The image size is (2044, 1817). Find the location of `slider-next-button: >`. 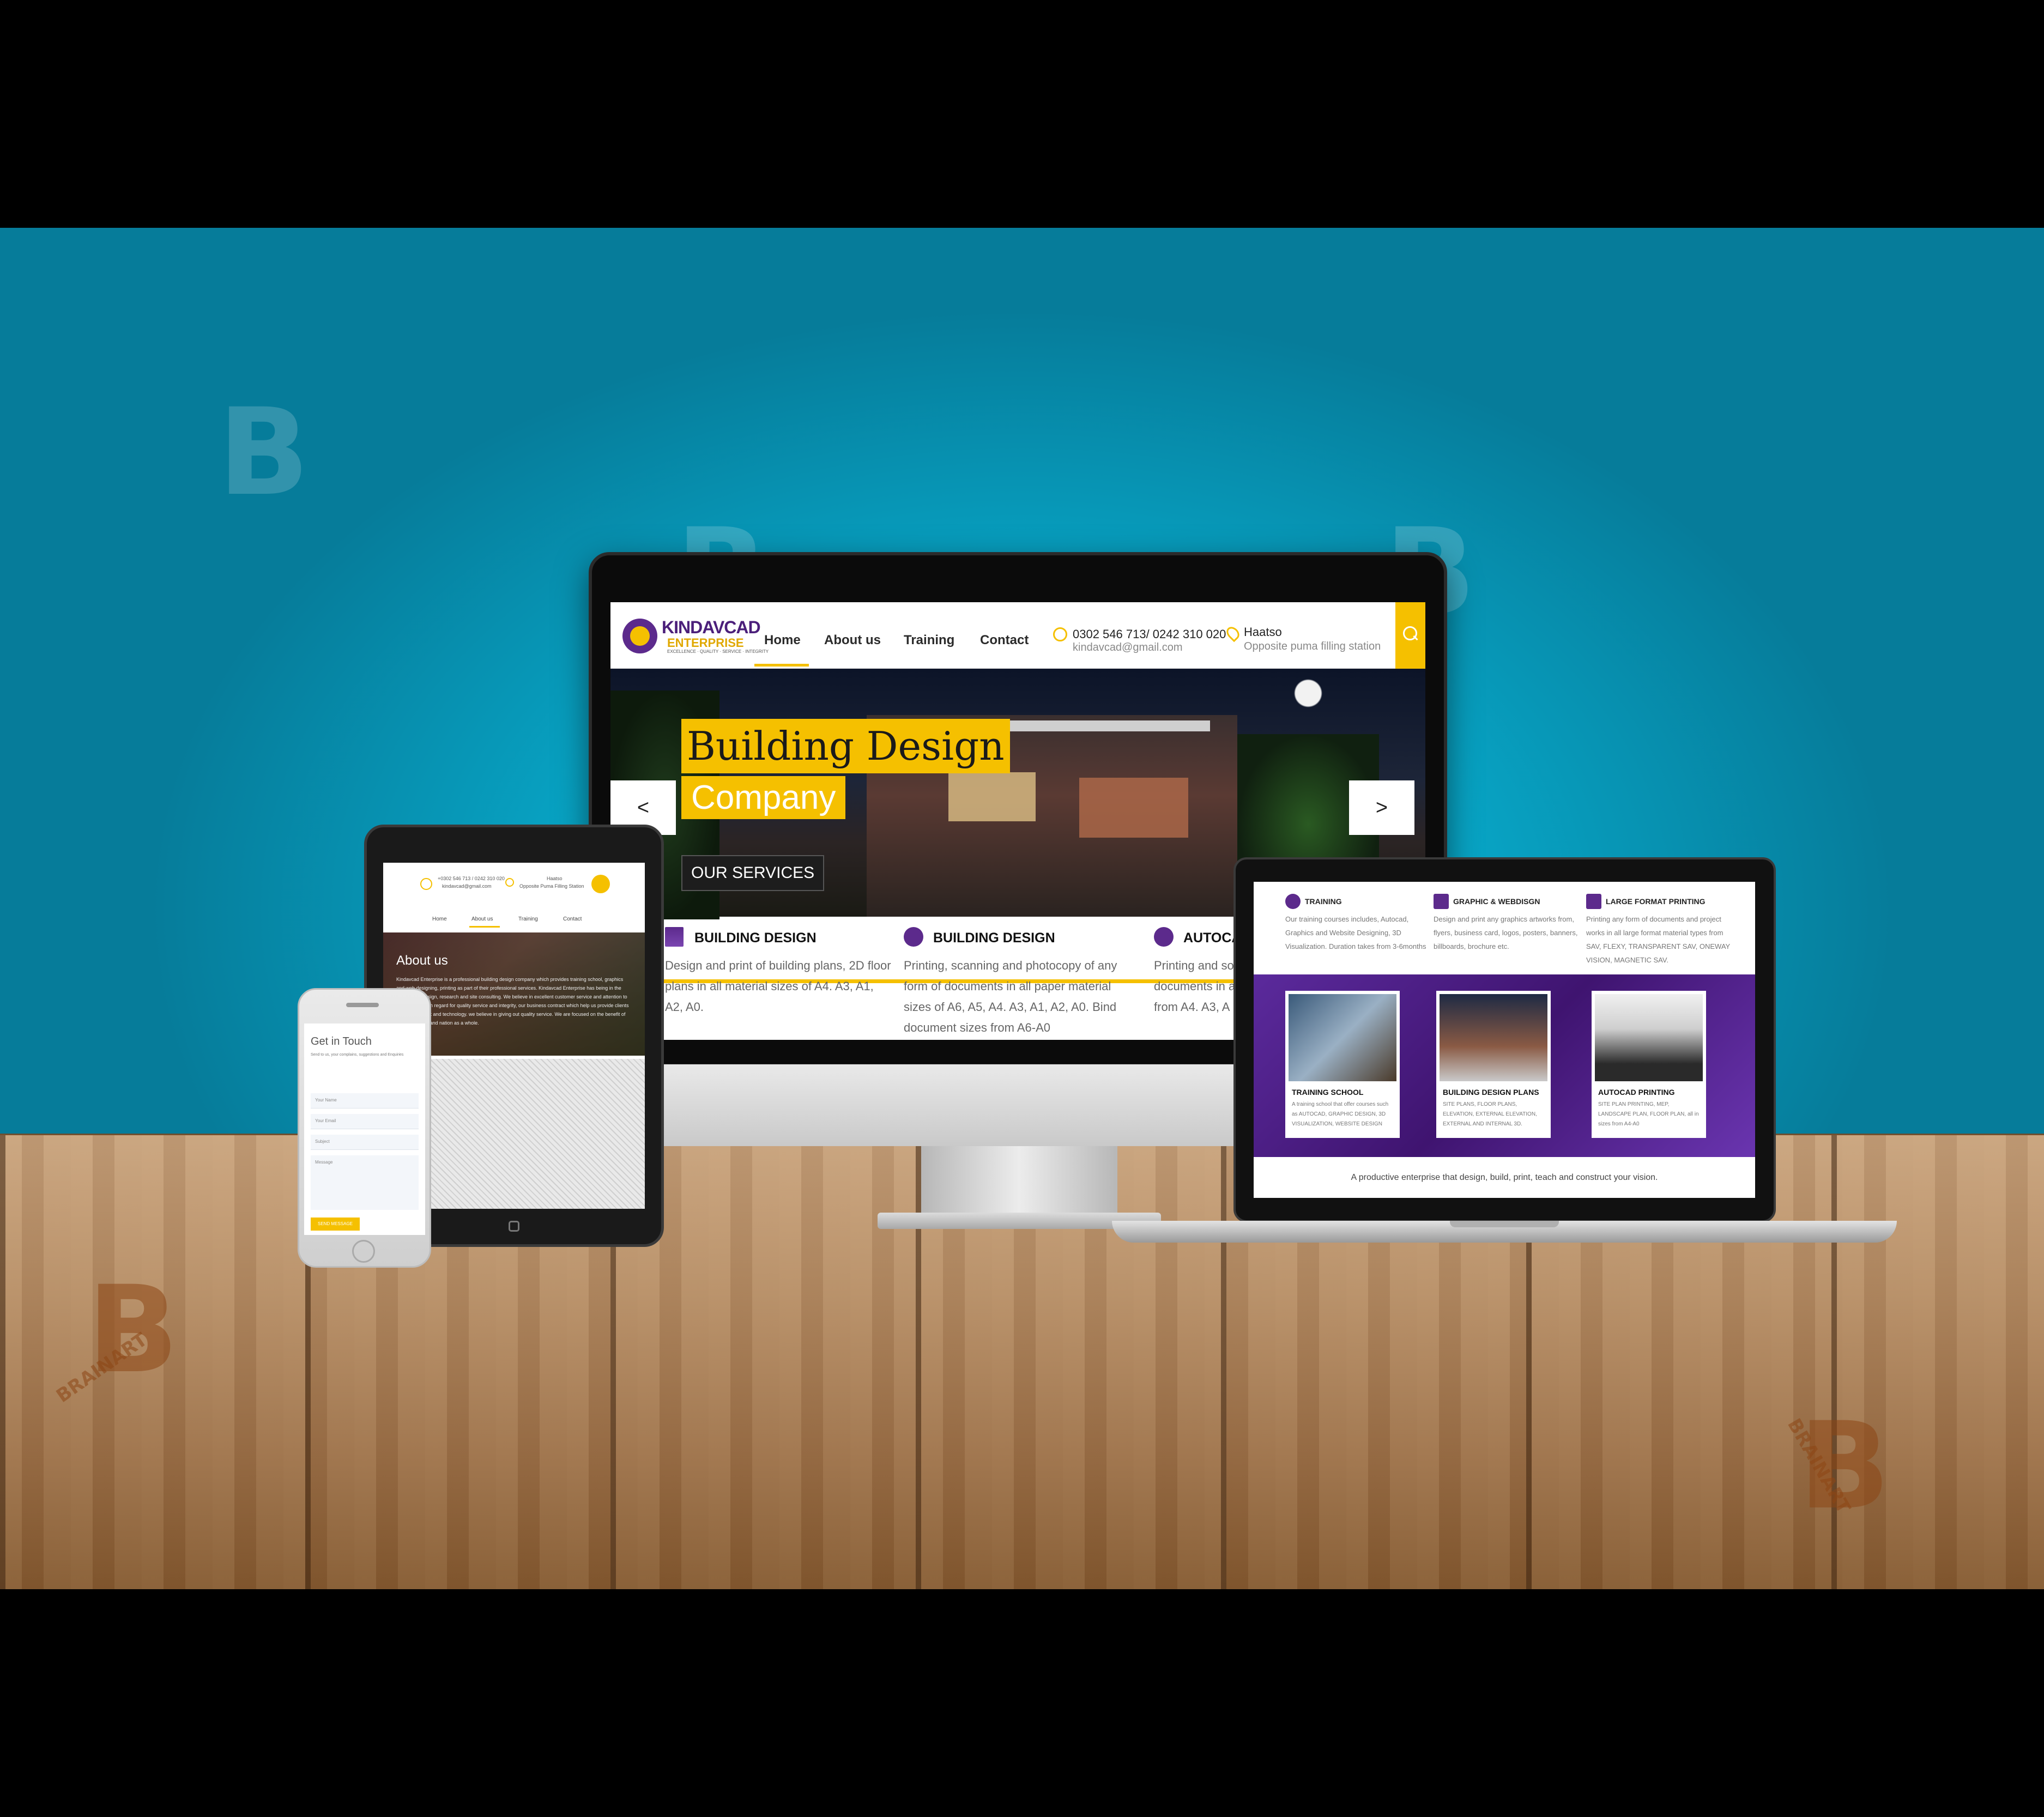

slider-next-button: > is located at coordinates (1382, 808).